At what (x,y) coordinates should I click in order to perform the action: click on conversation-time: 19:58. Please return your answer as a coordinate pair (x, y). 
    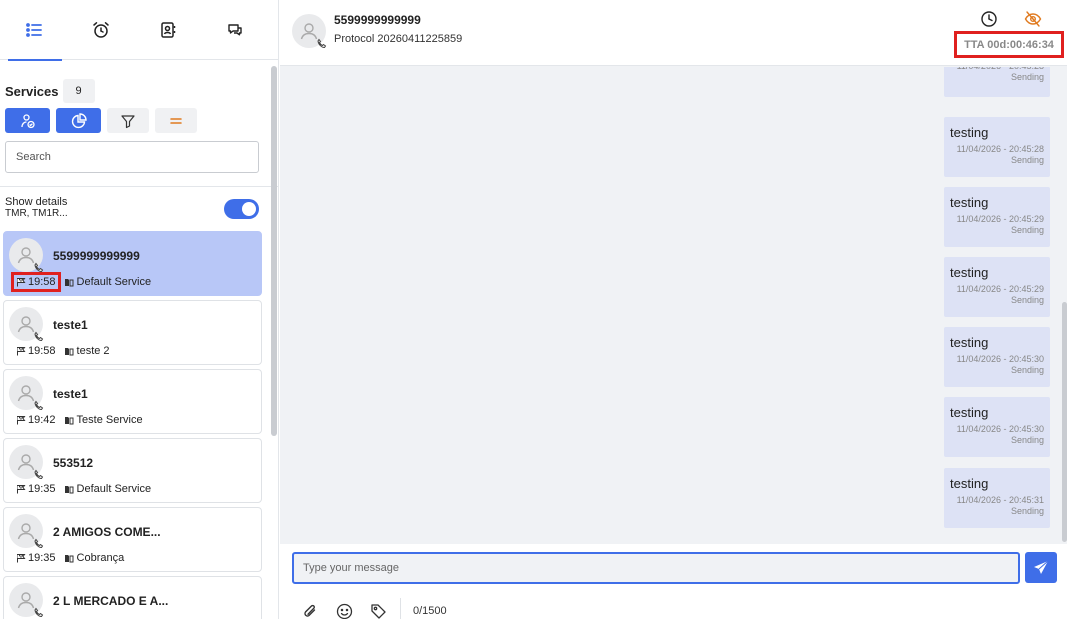
    Looking at the image, I should click on (36, 351).